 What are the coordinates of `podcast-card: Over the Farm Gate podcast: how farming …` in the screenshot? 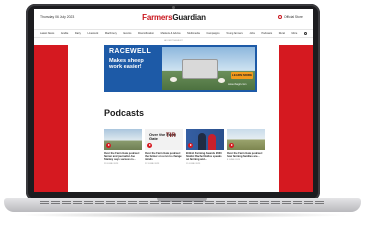 It's located at (246, 147).